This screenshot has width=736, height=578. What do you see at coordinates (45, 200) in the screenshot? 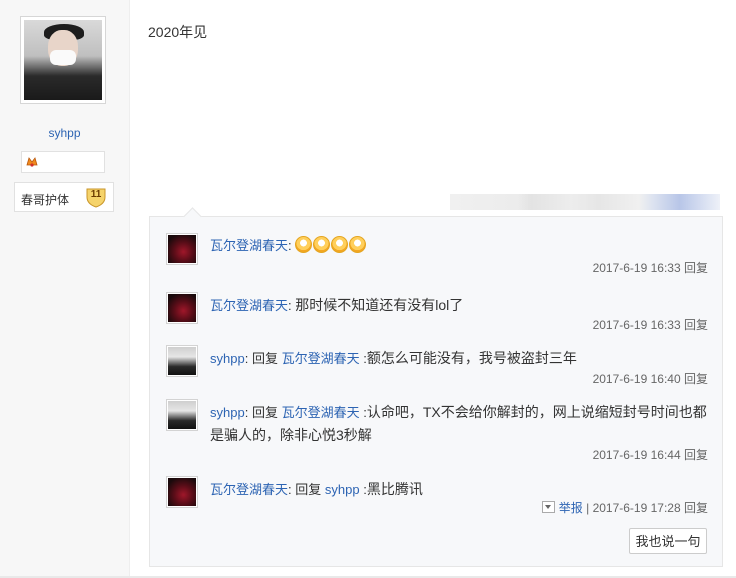
I see `fan-badge-label: 春哥护体` at bounding box center [45, 200].